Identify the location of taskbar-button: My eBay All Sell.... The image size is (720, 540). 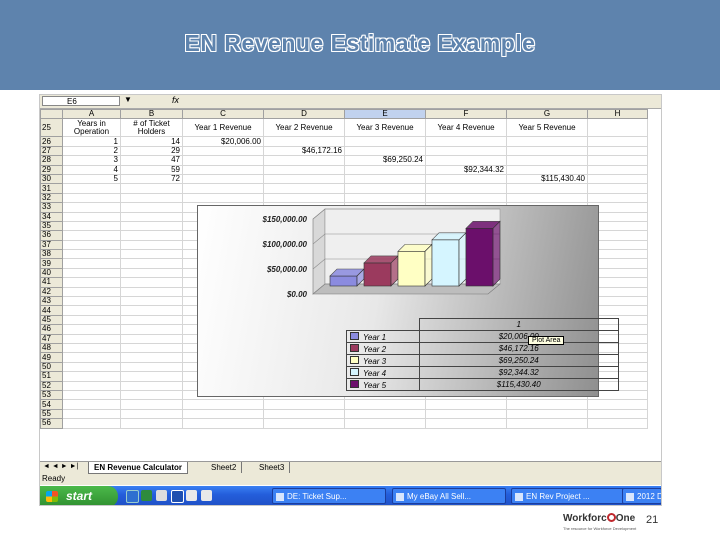
(449, 496).